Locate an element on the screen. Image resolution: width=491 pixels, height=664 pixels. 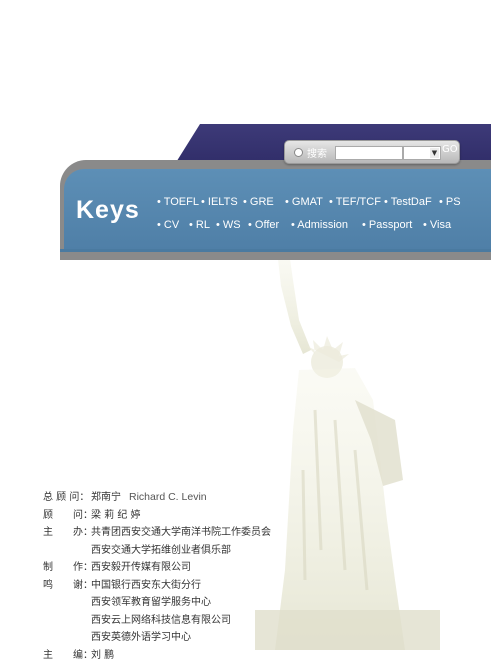
credit-value: 西安交通大学拓维创业者俱乐部 is located at coordinates (161, 551).